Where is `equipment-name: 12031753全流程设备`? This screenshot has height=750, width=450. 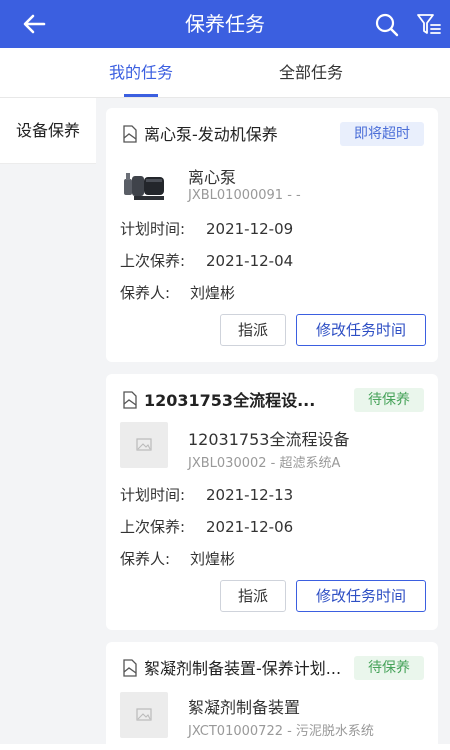
equipment-name: 12031753全流程设备 is located at coordinates (269, 439).